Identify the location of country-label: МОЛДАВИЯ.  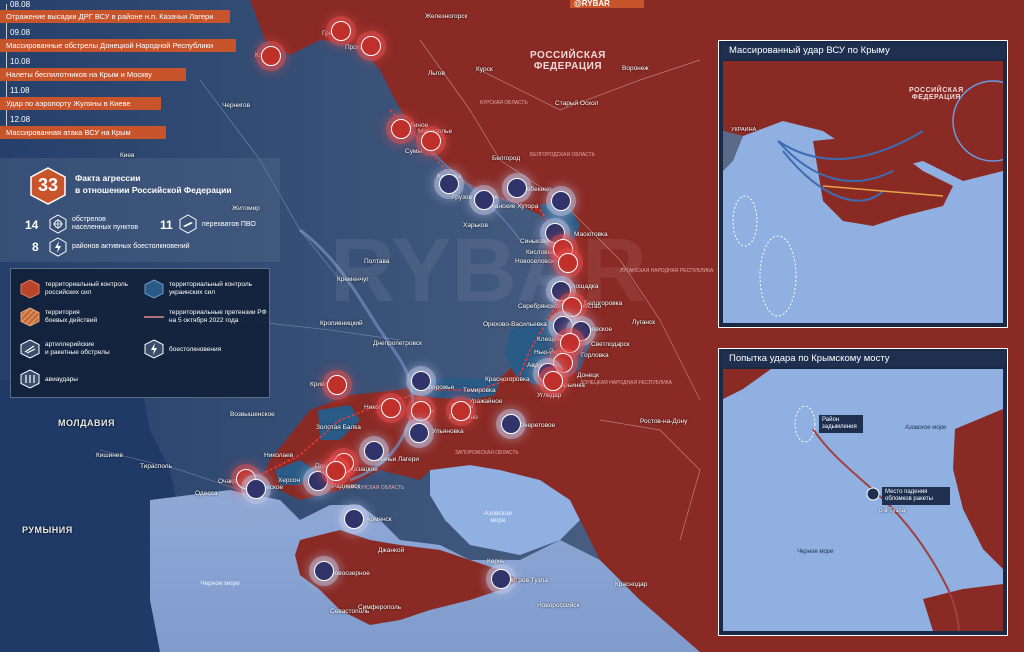
(86, 423).